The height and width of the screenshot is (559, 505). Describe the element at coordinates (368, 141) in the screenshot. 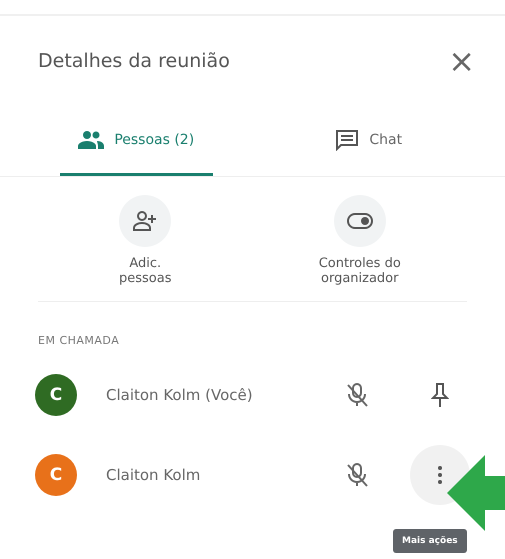

I see `tab: Chat` at that location.